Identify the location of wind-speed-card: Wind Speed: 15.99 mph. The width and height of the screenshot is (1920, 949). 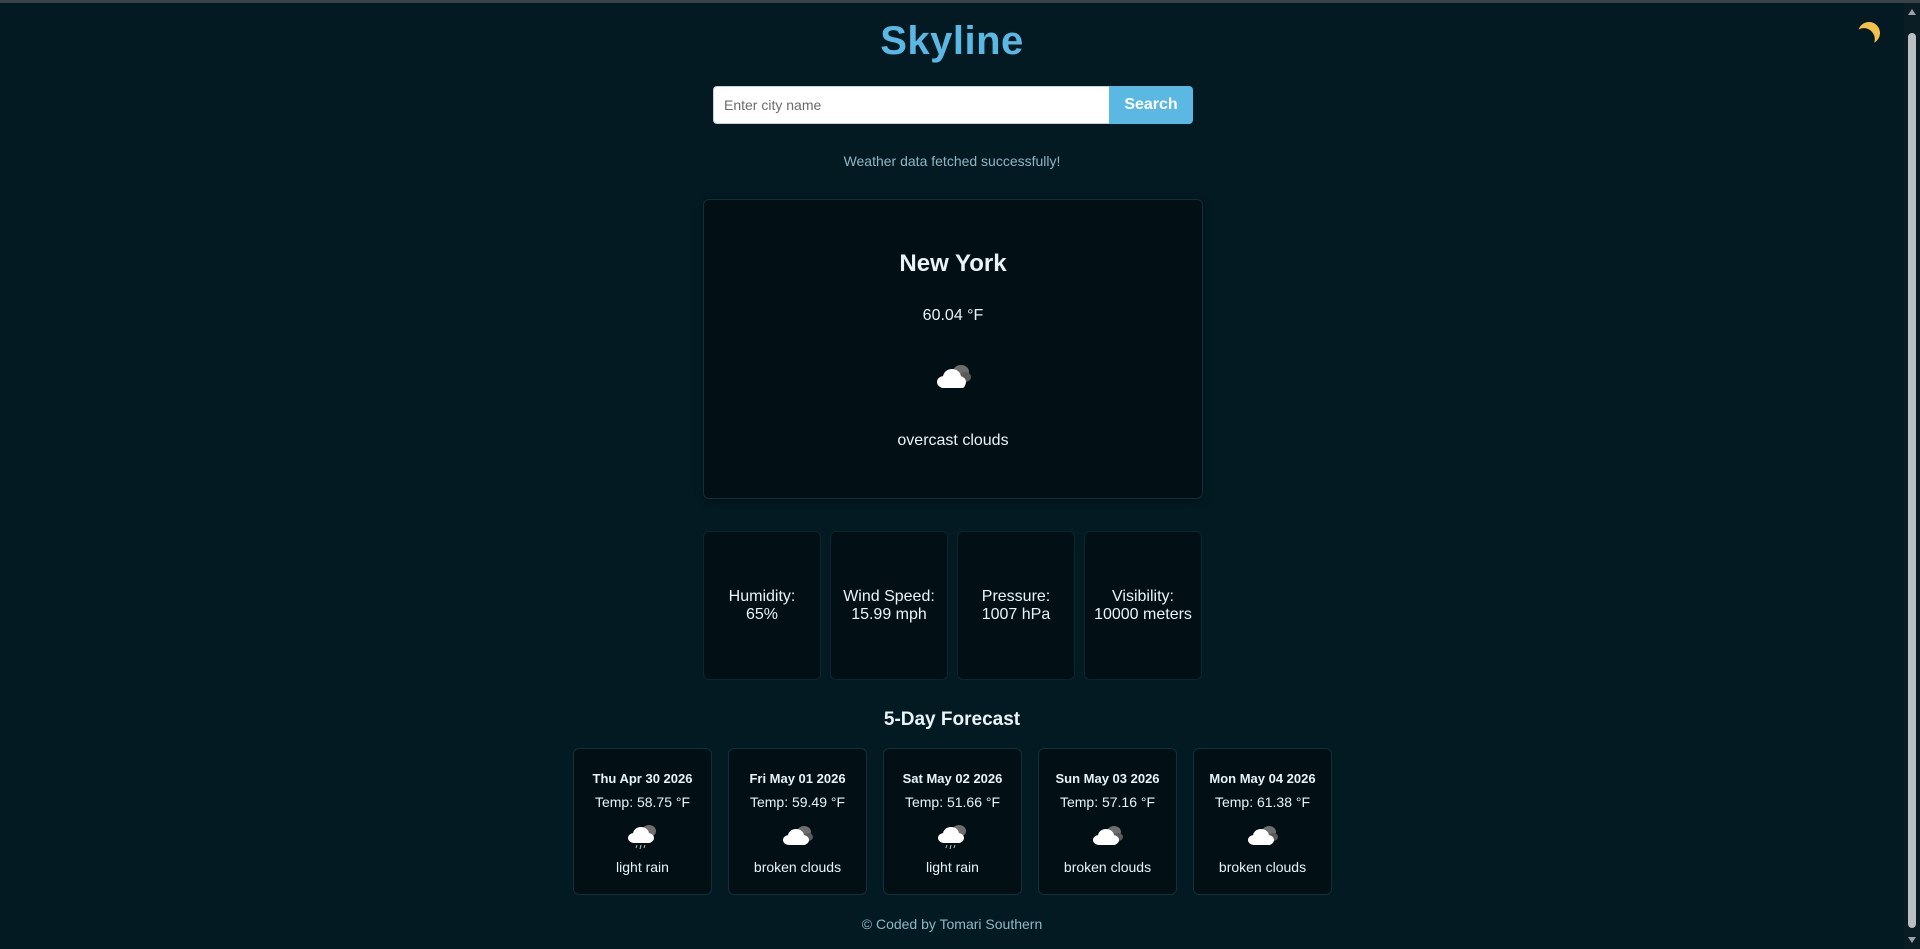
(889, 605).